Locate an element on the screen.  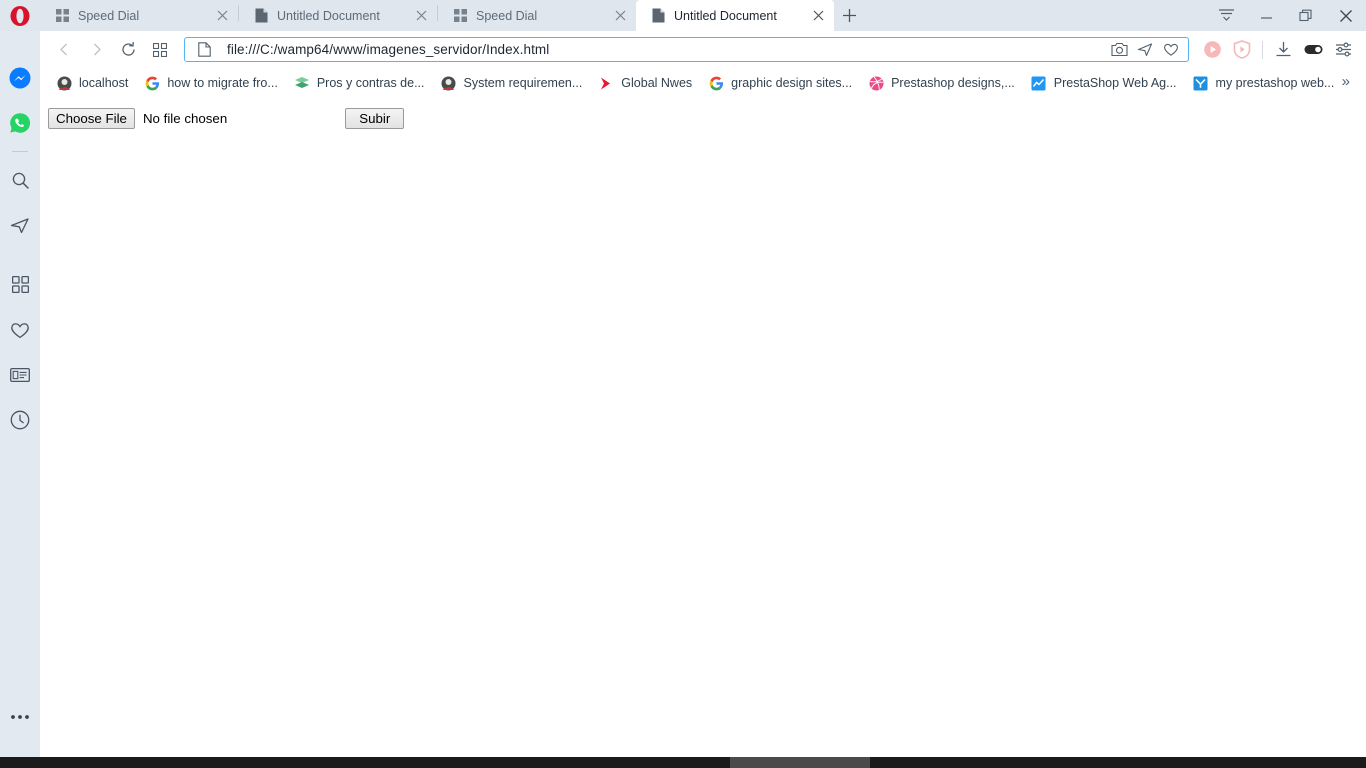
maximize-icon is located at coordinates (1306, 16).